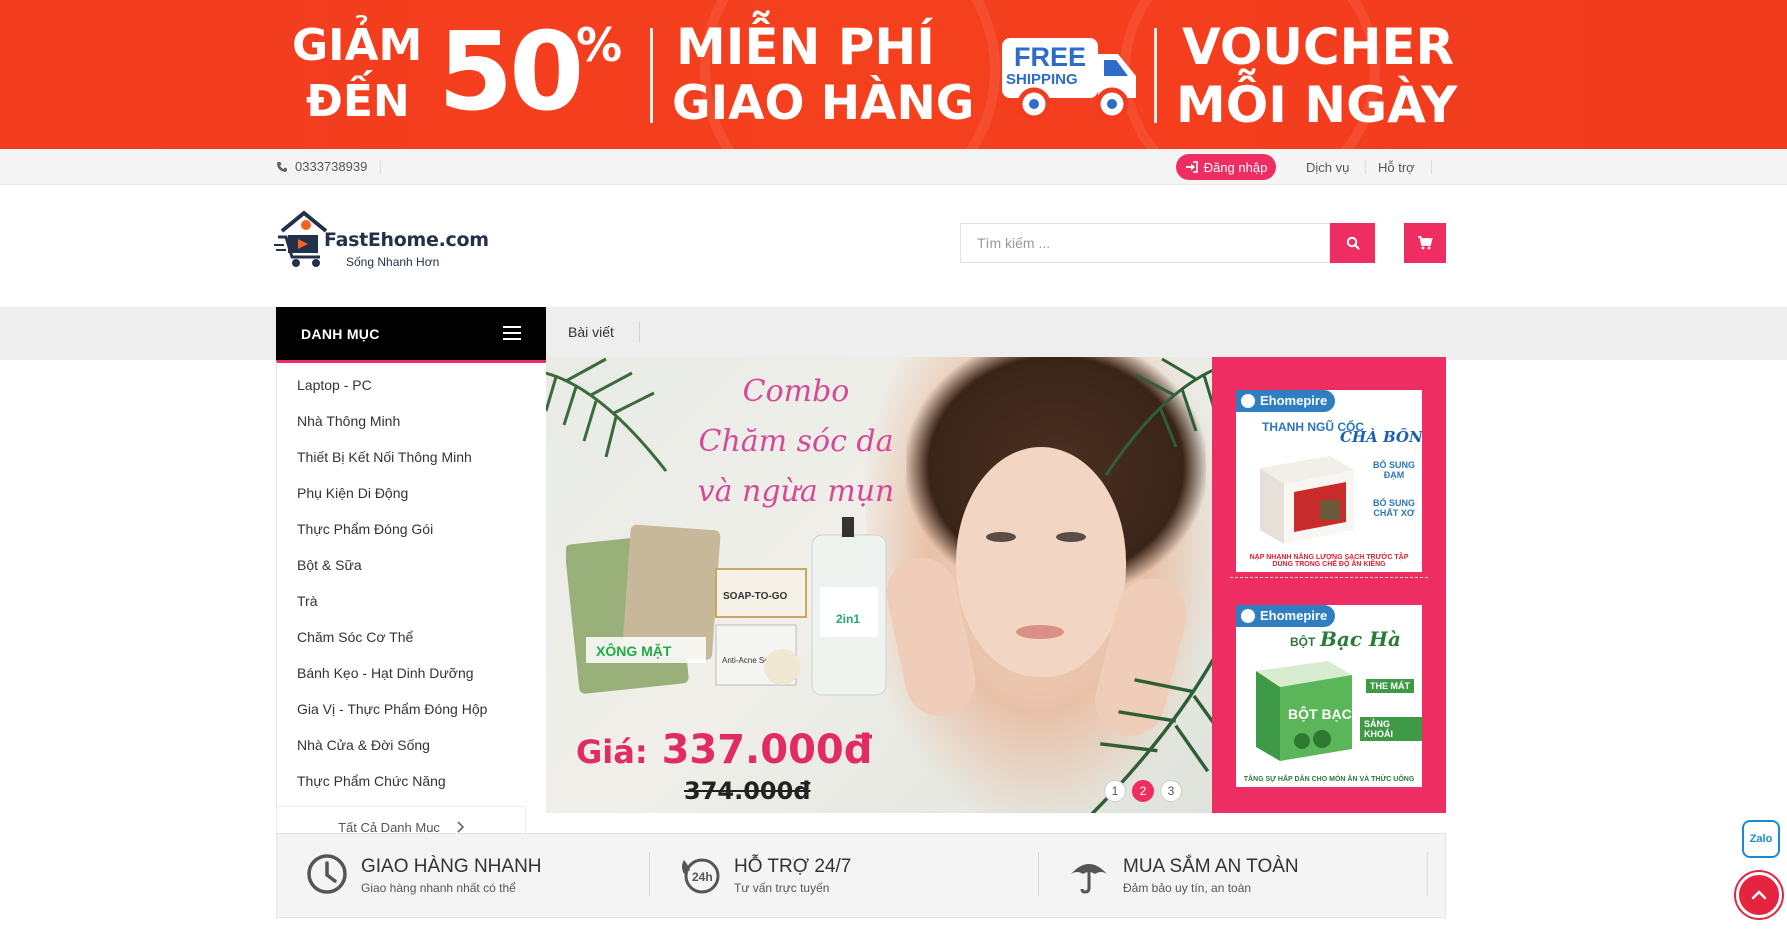 This screenshot has height=940, width=1787. I want to click on clock-icon, so click(327, 874).